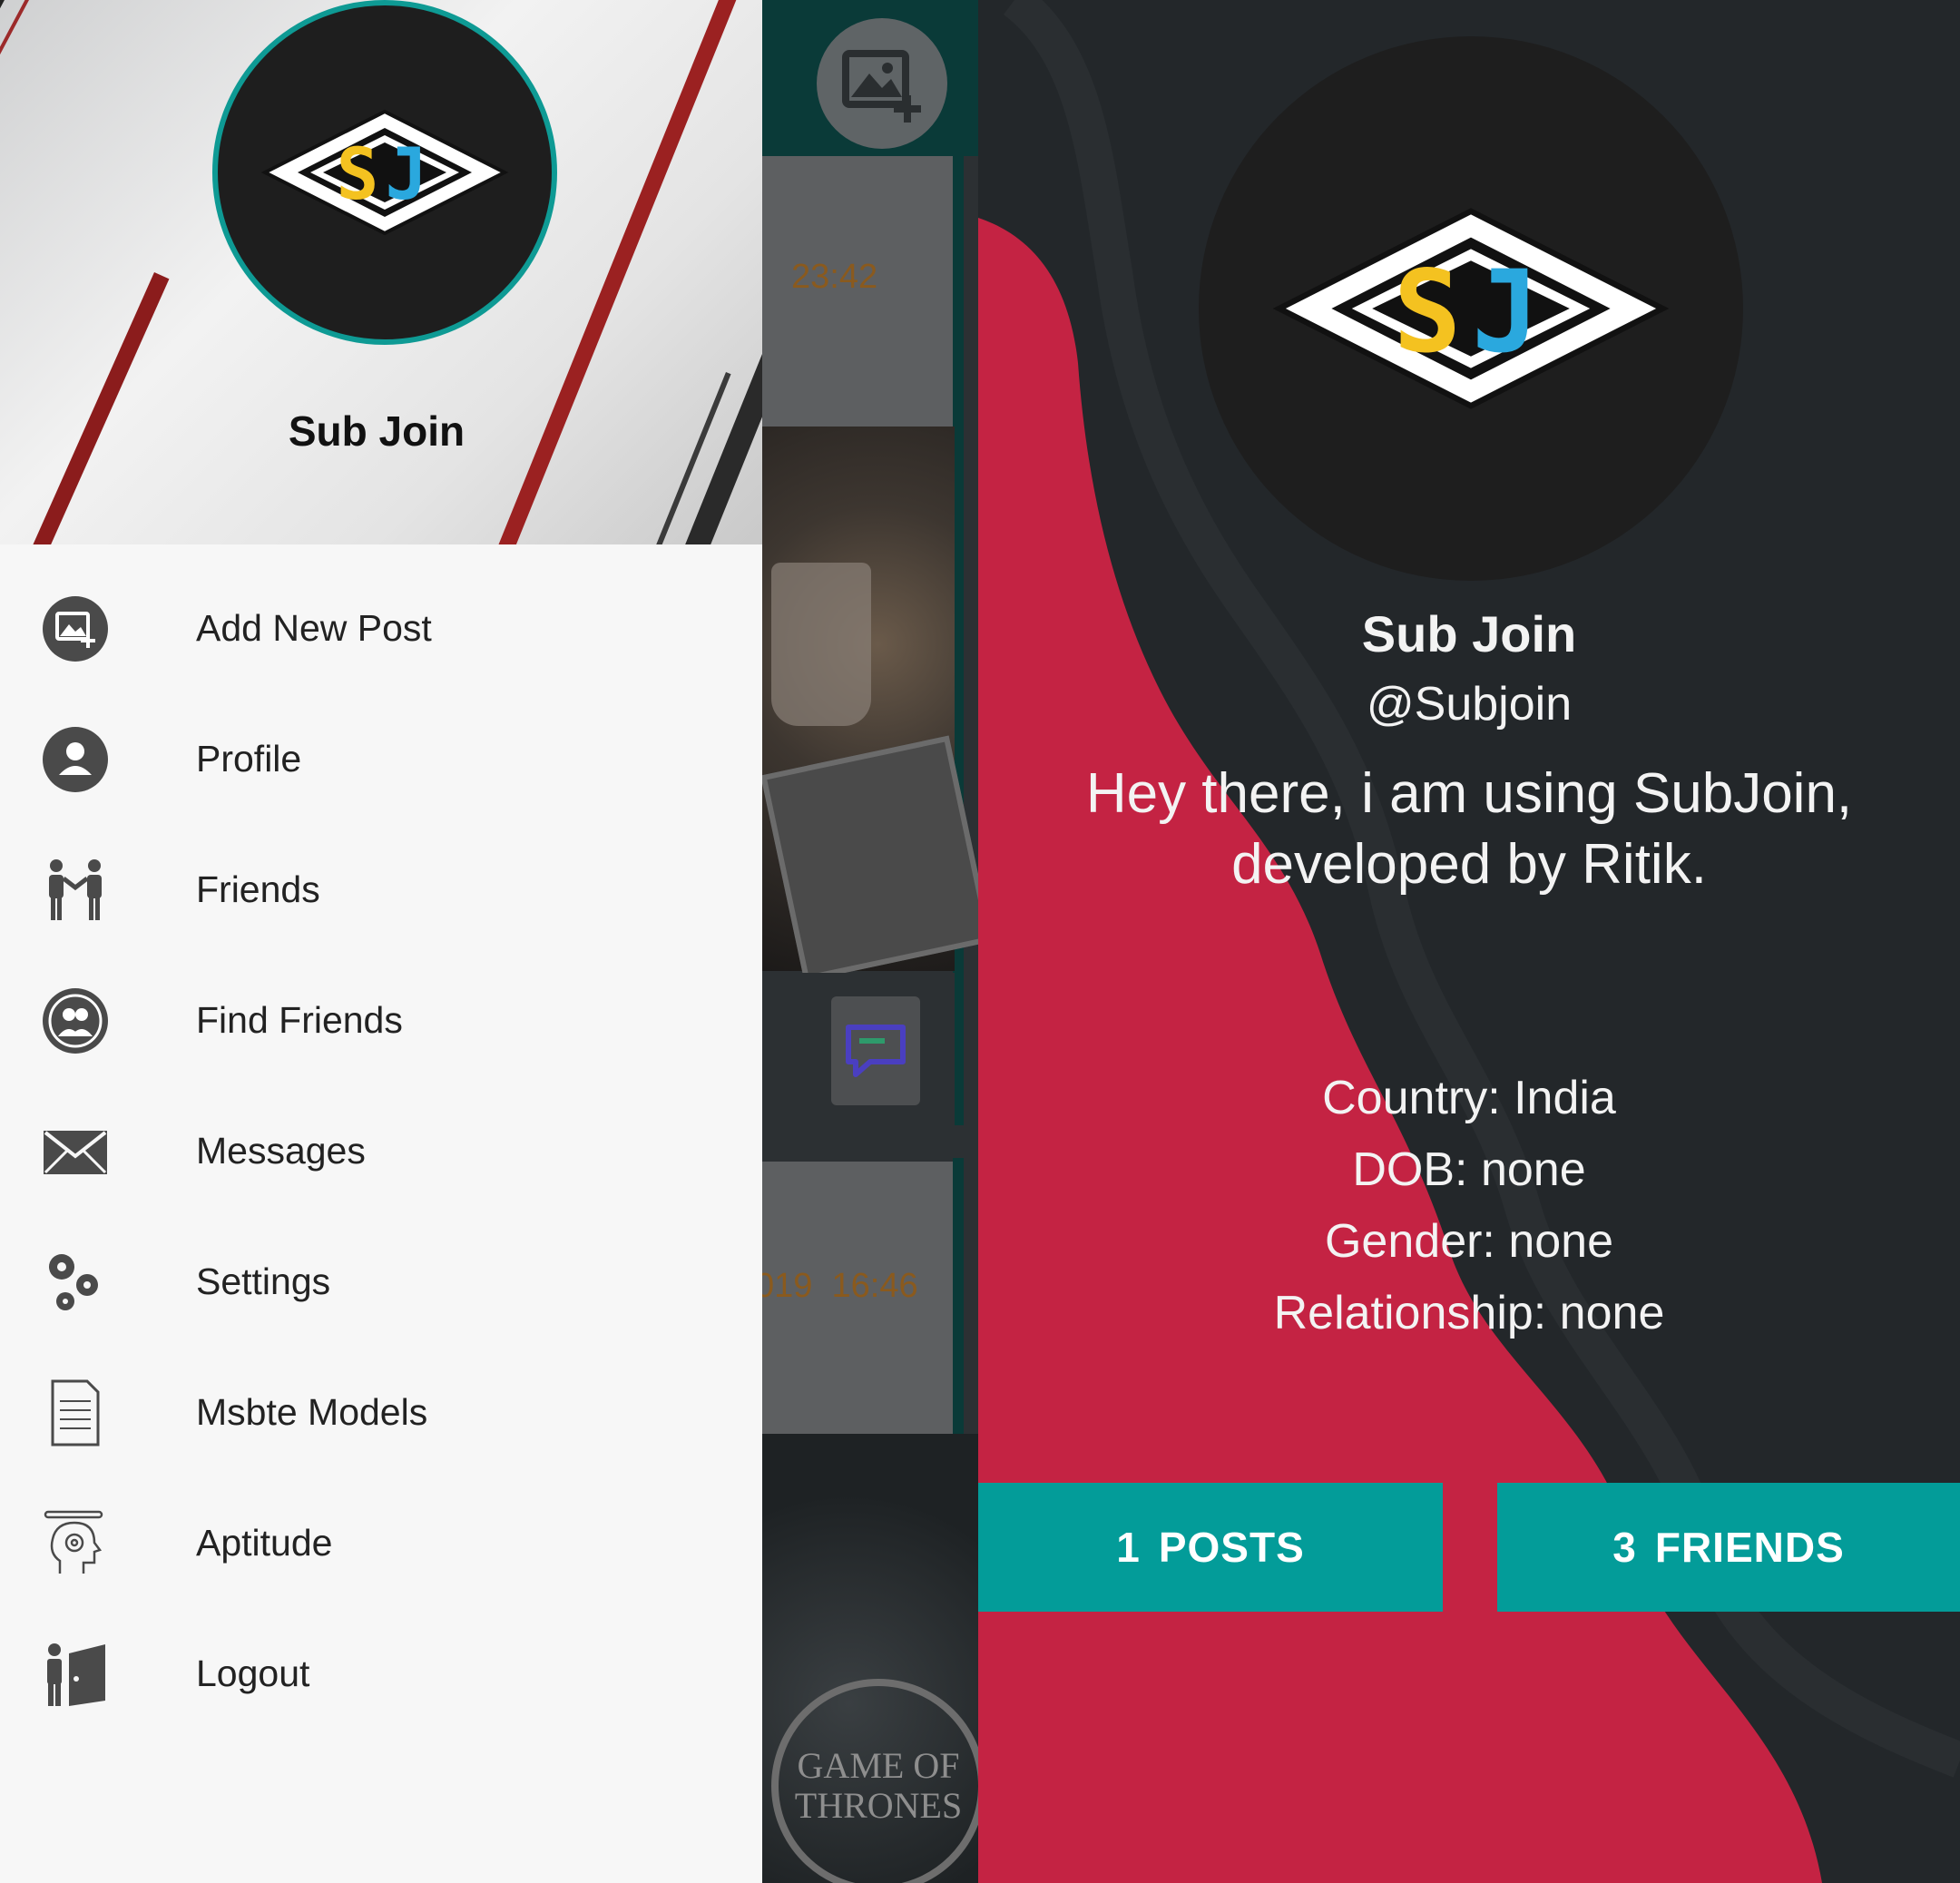 Image resolution: width=1960 pixels, height=1883 pixels. I want to click on find-friends-icon, so click(75, 1020).